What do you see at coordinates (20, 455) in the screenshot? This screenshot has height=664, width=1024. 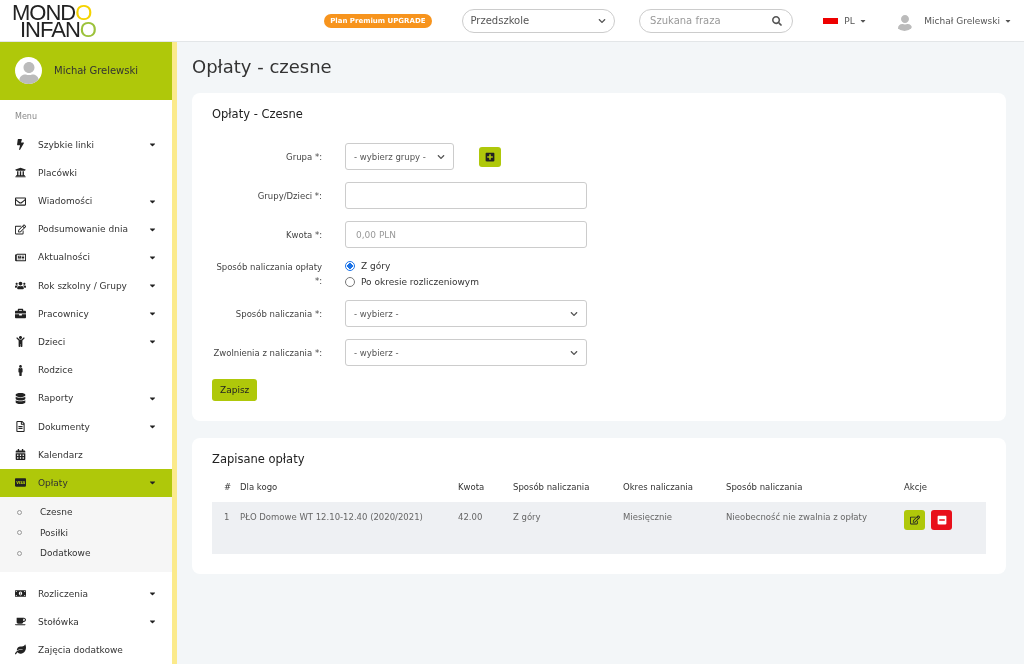 I see `calendar-icon` at bounding box center [20, 455].